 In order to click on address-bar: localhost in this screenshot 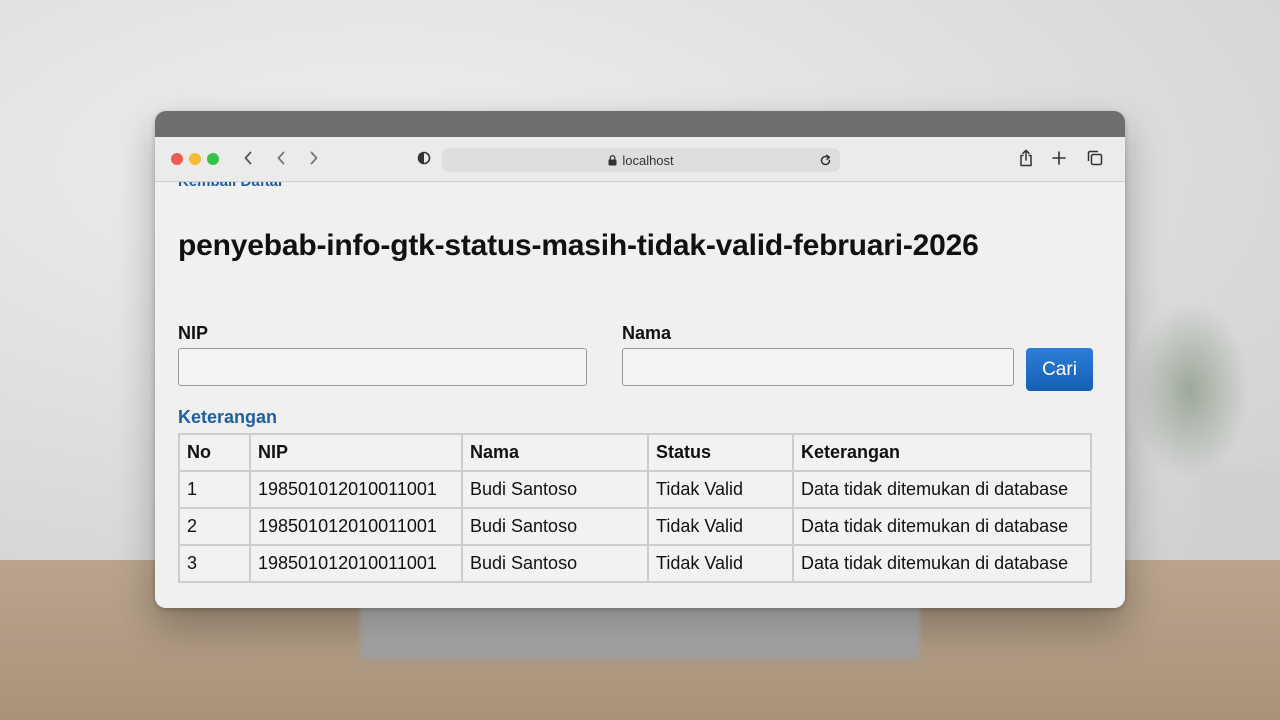, I will do `click(641, 160)`.